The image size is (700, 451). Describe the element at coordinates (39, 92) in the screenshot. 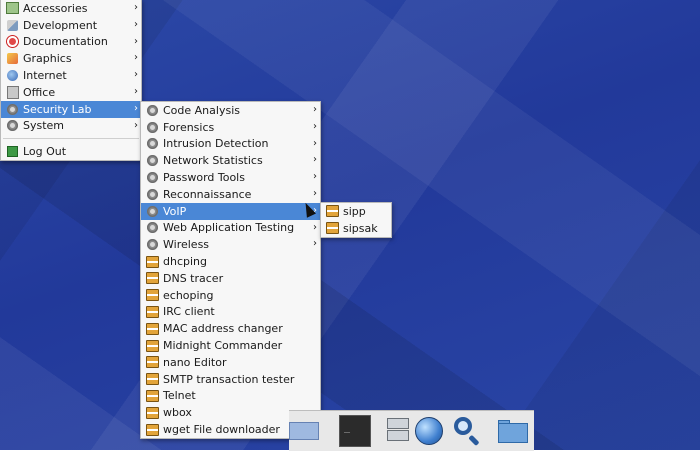

I see `menu-item-label: Office` at that location.